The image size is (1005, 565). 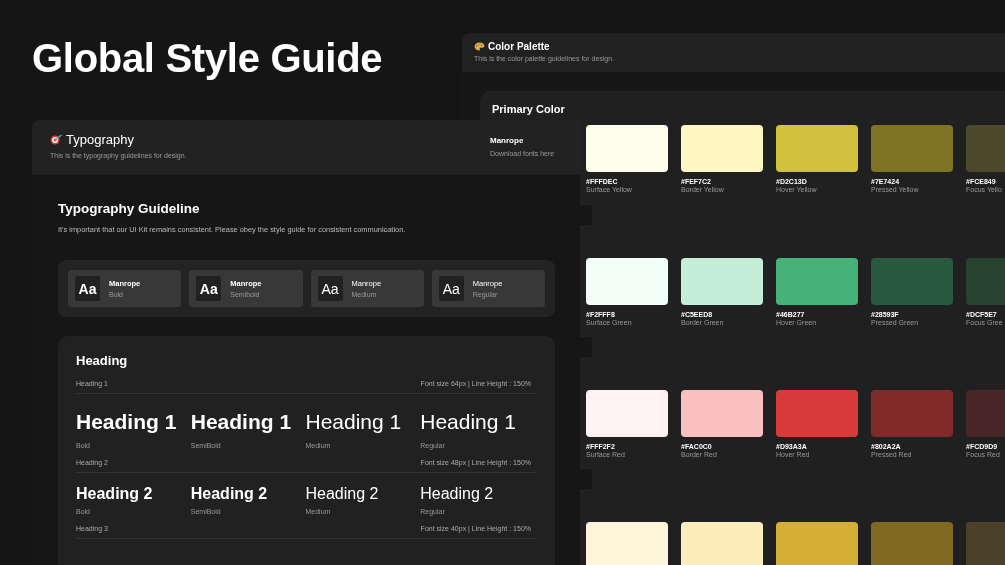 I want to click on section-title: Typography Guideline, so click(x=129, y=208).